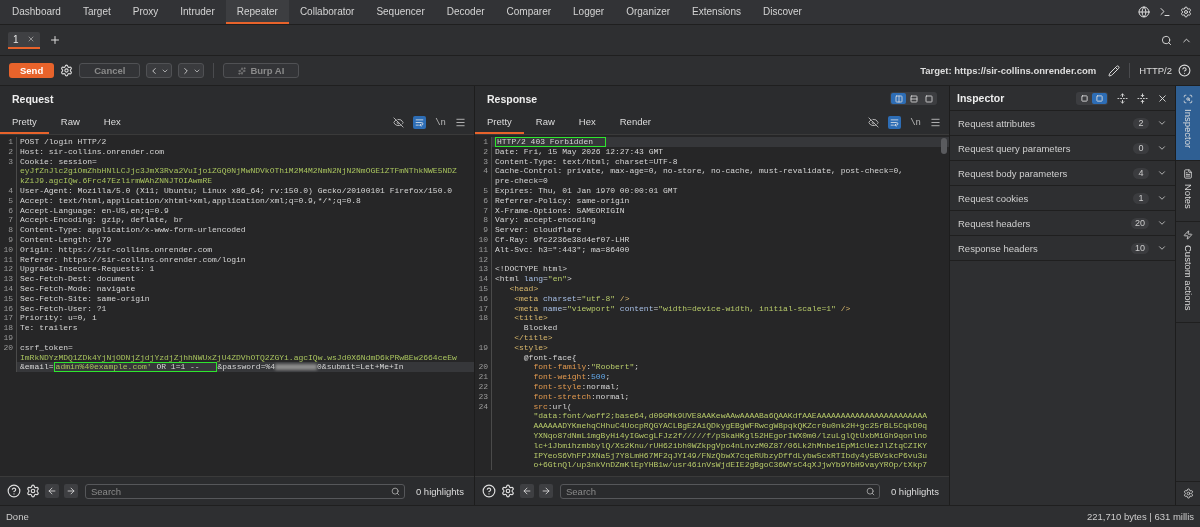  What do you see at coordinates (1188, 124) in the screenshot?
I see `side-tab: Inspector` at bounding box center [1188, 124].